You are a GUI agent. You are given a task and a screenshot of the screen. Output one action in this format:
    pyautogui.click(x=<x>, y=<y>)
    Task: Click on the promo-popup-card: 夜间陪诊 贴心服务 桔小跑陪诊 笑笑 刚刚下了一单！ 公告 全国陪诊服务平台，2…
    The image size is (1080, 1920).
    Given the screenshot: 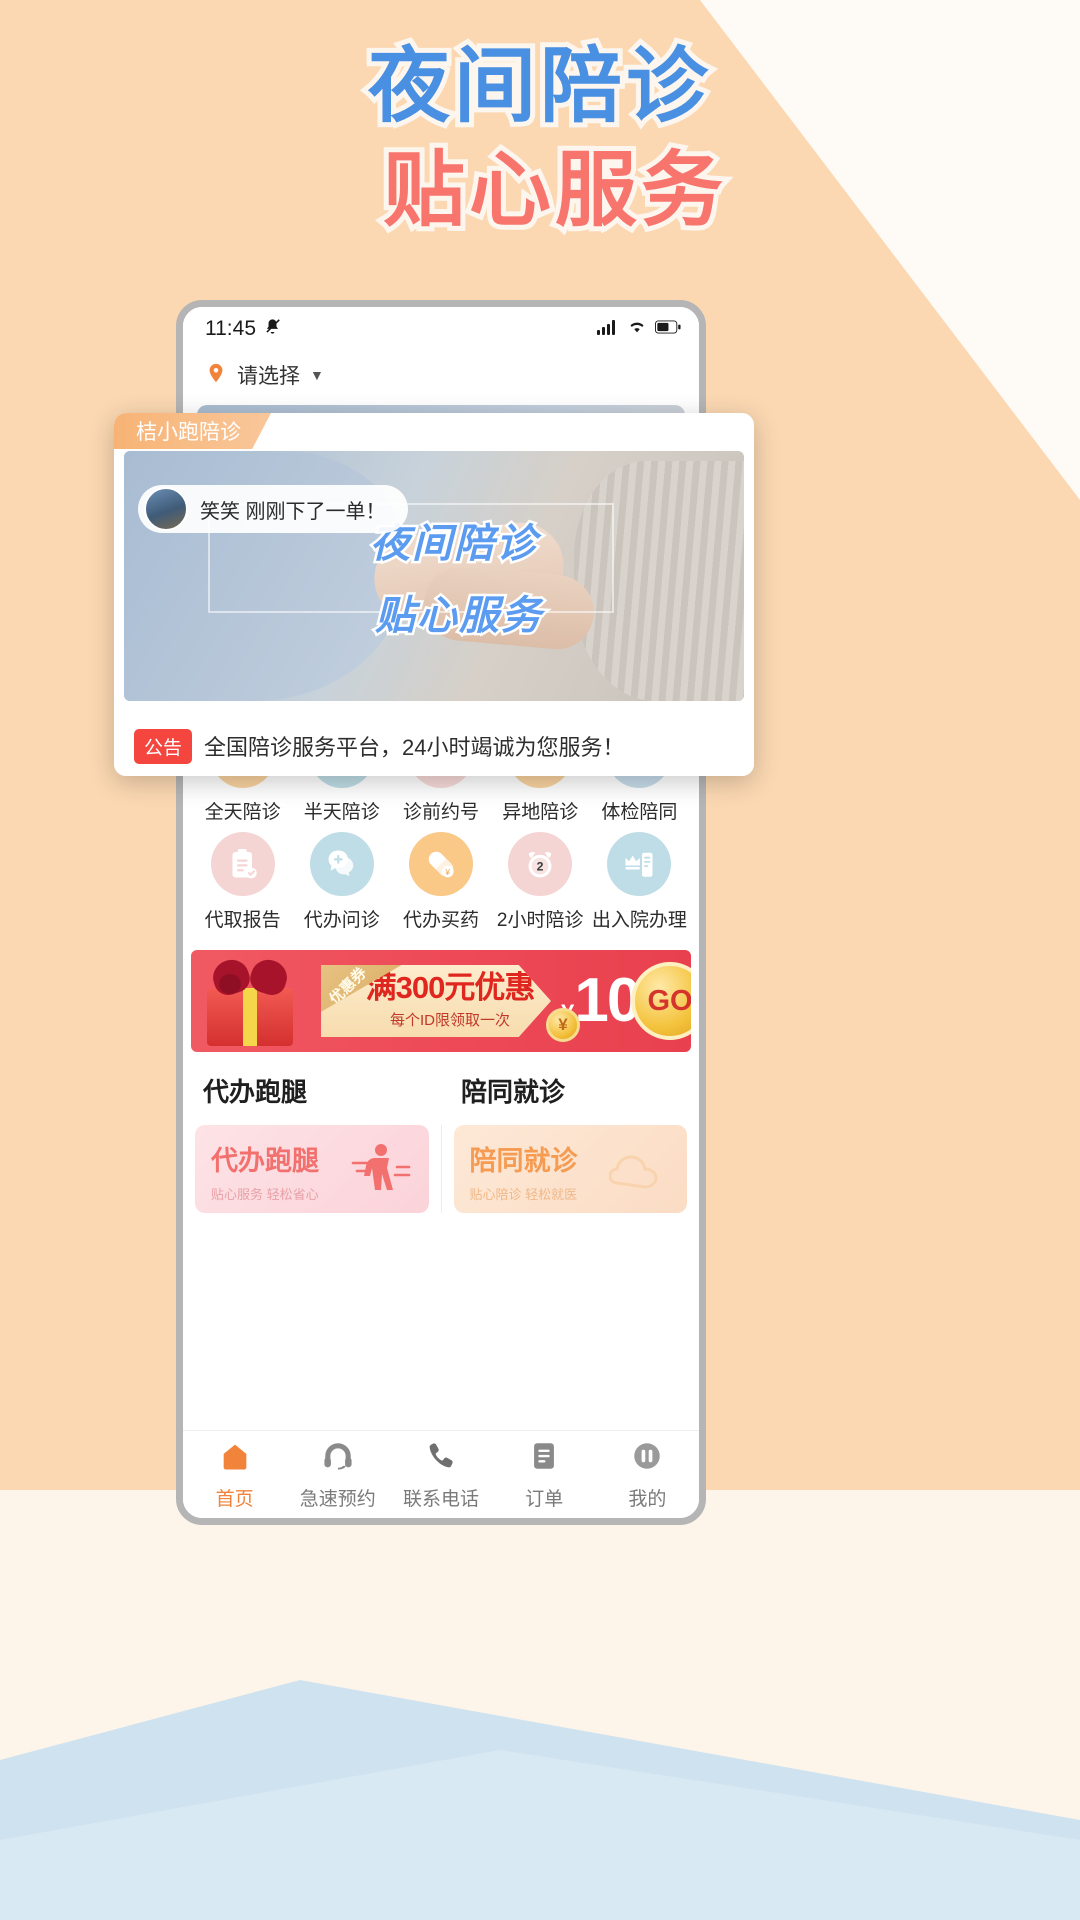 What is the action you would take?
    pyautogui.click(x=434, y=594)
    